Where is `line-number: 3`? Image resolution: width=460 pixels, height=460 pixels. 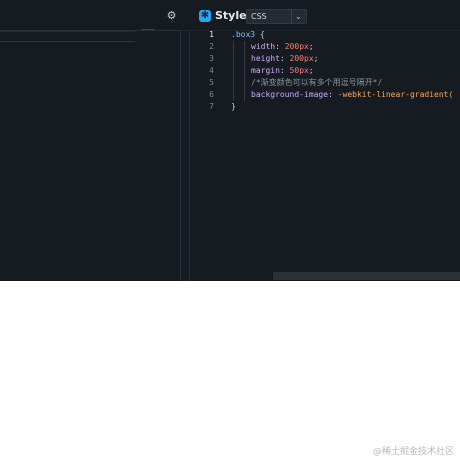
line-number: 3 is located at coordinates (211, 58).